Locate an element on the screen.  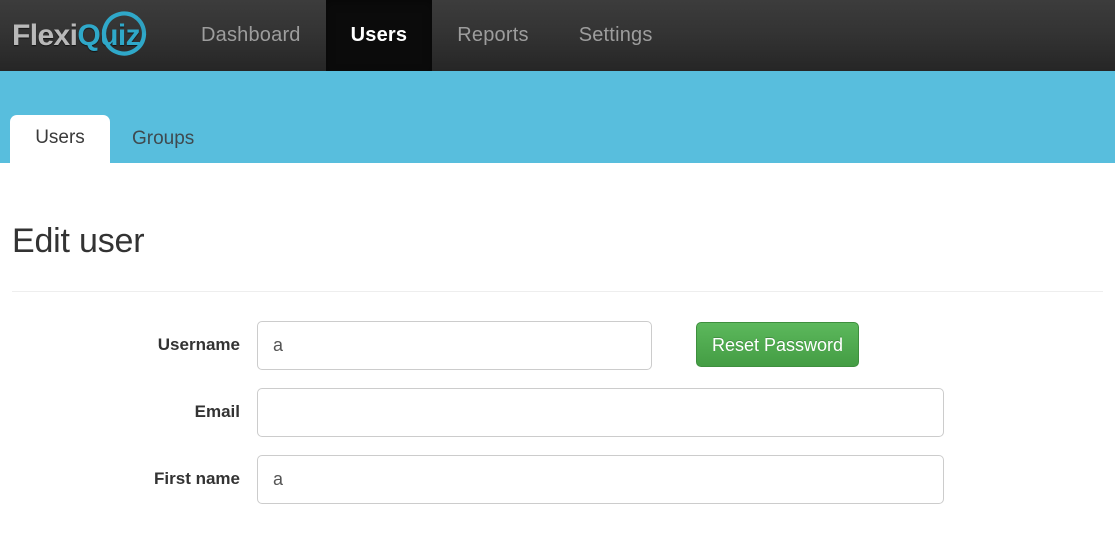
email-input is located at coordinates (600, 413).